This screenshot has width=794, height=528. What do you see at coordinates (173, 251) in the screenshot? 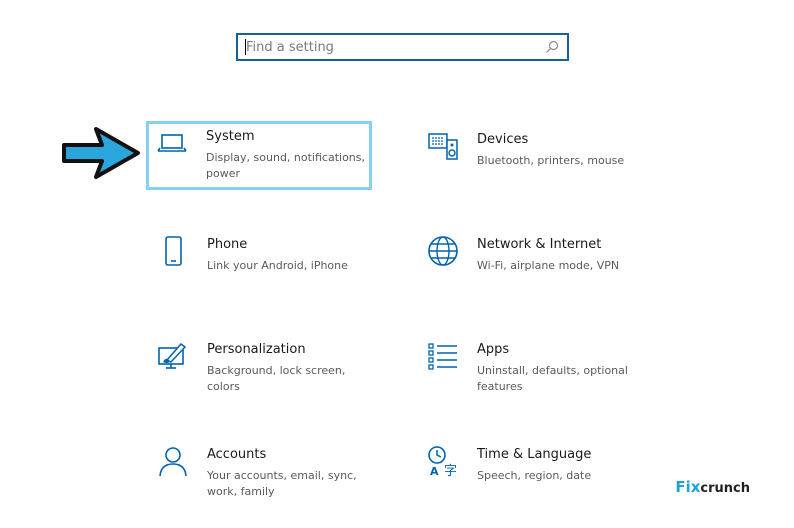
I see `phone-icon` at bounding box center [173, 251].